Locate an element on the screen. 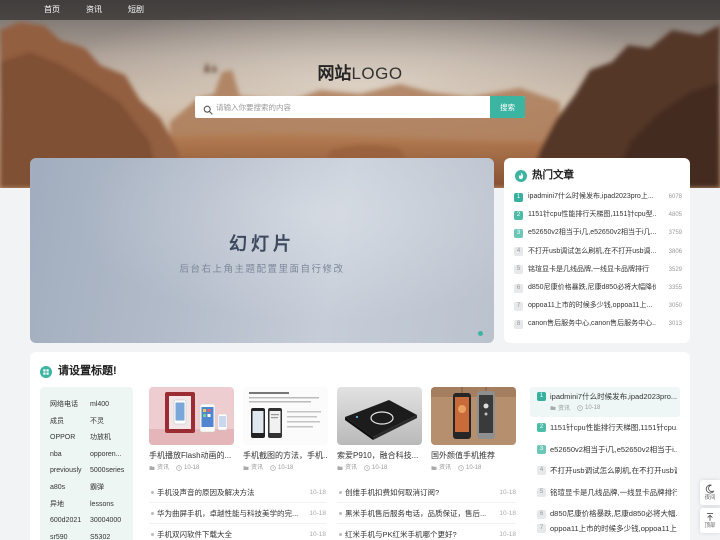  article-card: 索爱P910，融合科技... 资讯 10-18 is located at coordinates (379, 432).